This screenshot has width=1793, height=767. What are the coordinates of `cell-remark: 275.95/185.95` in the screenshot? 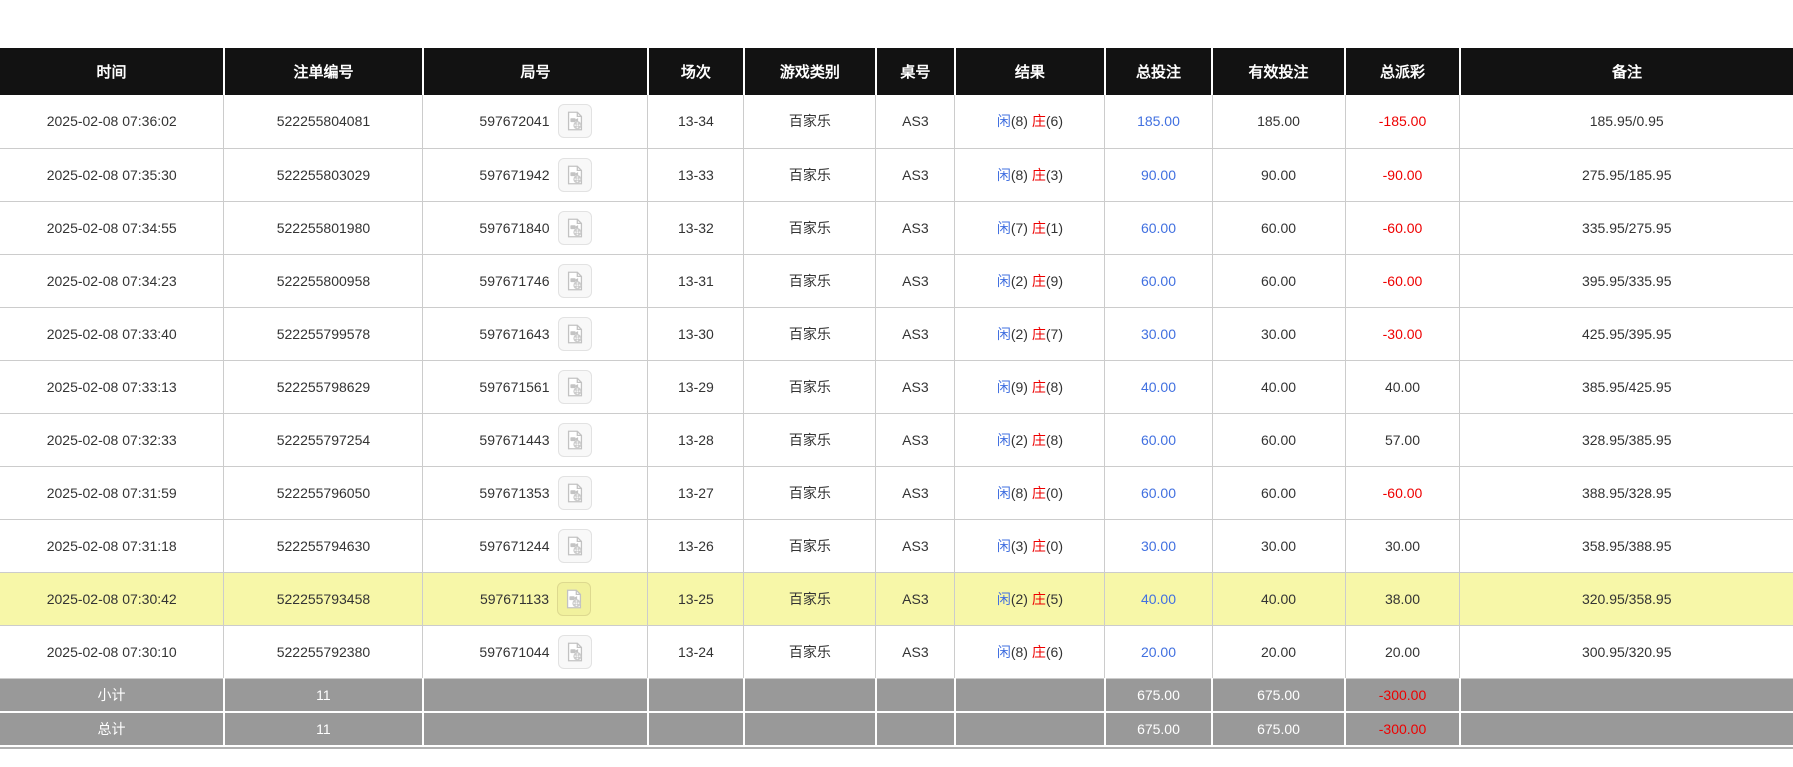 It's located at (1626, 175).